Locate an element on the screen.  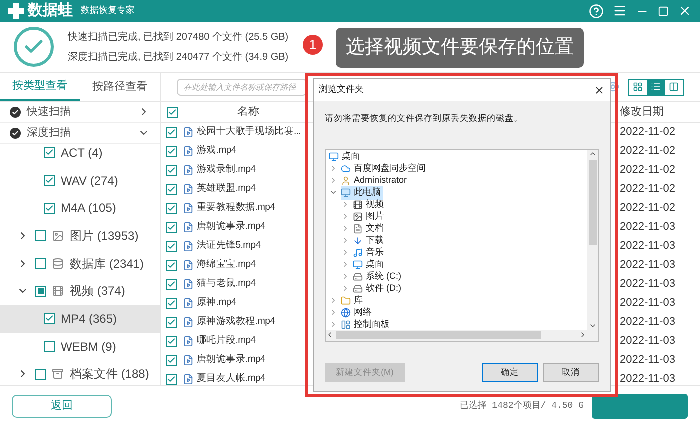
scroll-right-icon is located at coordinates (583, 335).